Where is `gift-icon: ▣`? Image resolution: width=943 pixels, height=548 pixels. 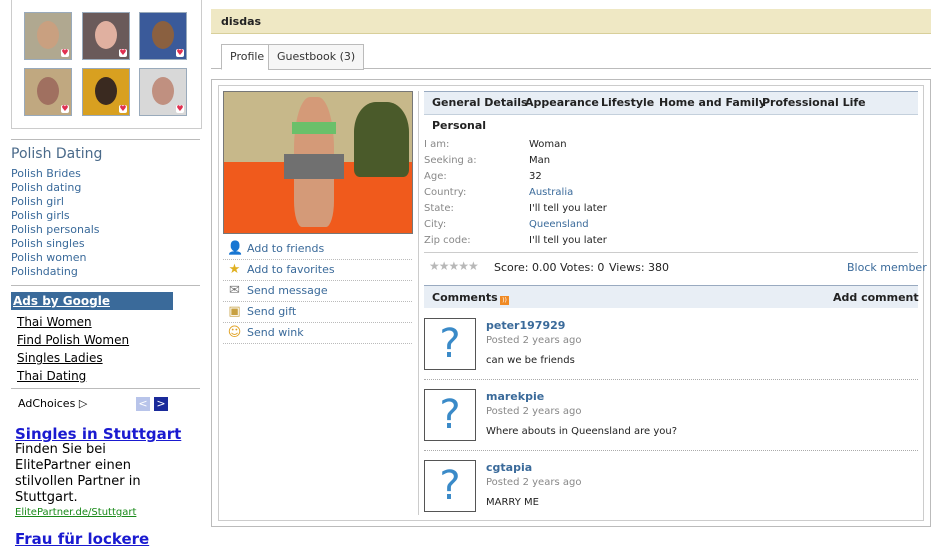
gift-icon: ▣ is located at coordinates (234, 311).